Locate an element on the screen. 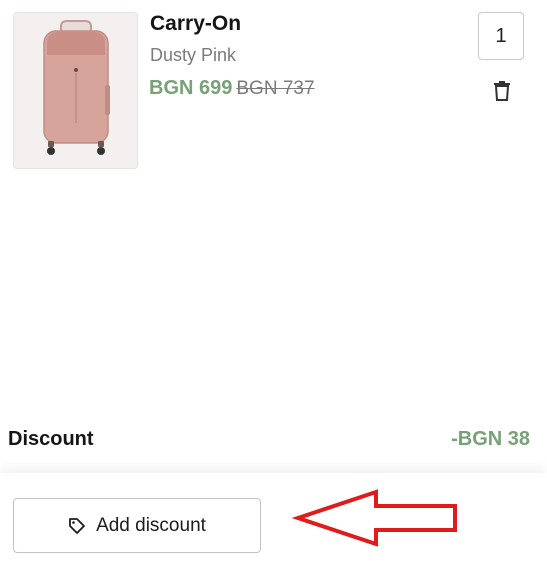 This screenshot has width=547, height=561. price-original: BGN 737 is located at coordinates (275, 88).